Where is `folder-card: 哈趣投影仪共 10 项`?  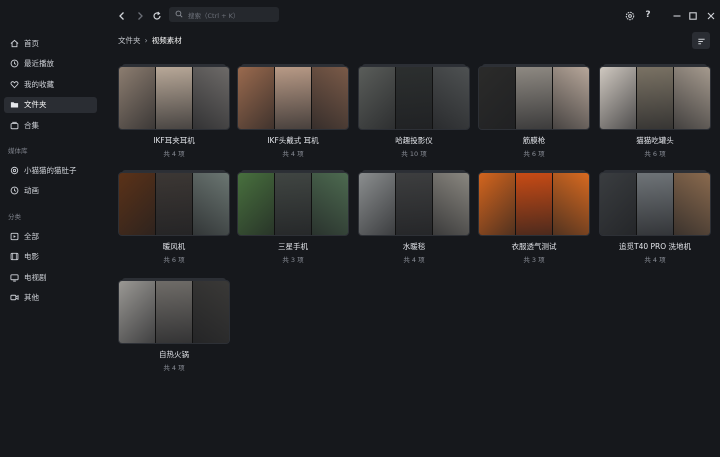 folder-card: 哈趣投影仪共 10 项 is located at coordinates (414, 113).